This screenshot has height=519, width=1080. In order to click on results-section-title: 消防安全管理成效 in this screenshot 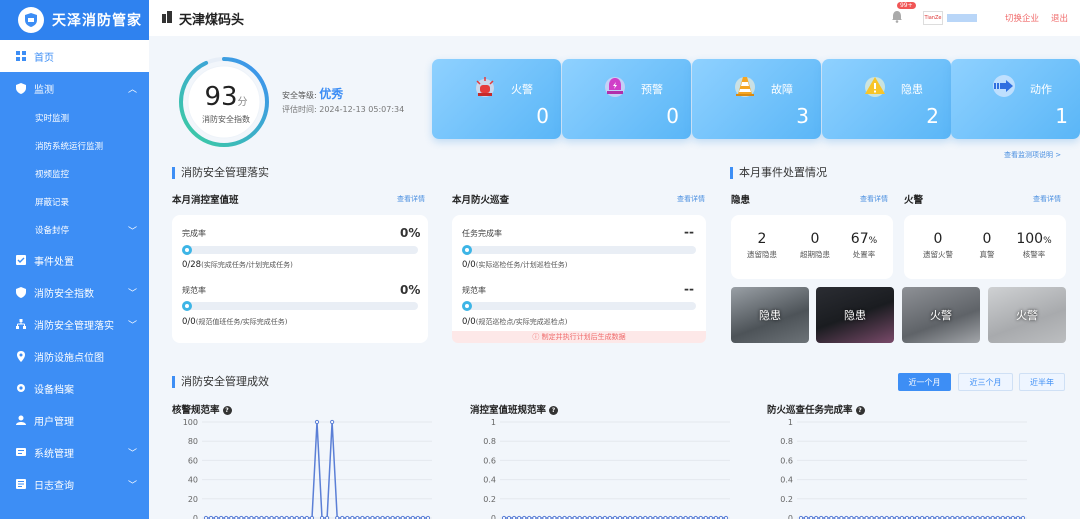, I will do `click(220, 382)`.